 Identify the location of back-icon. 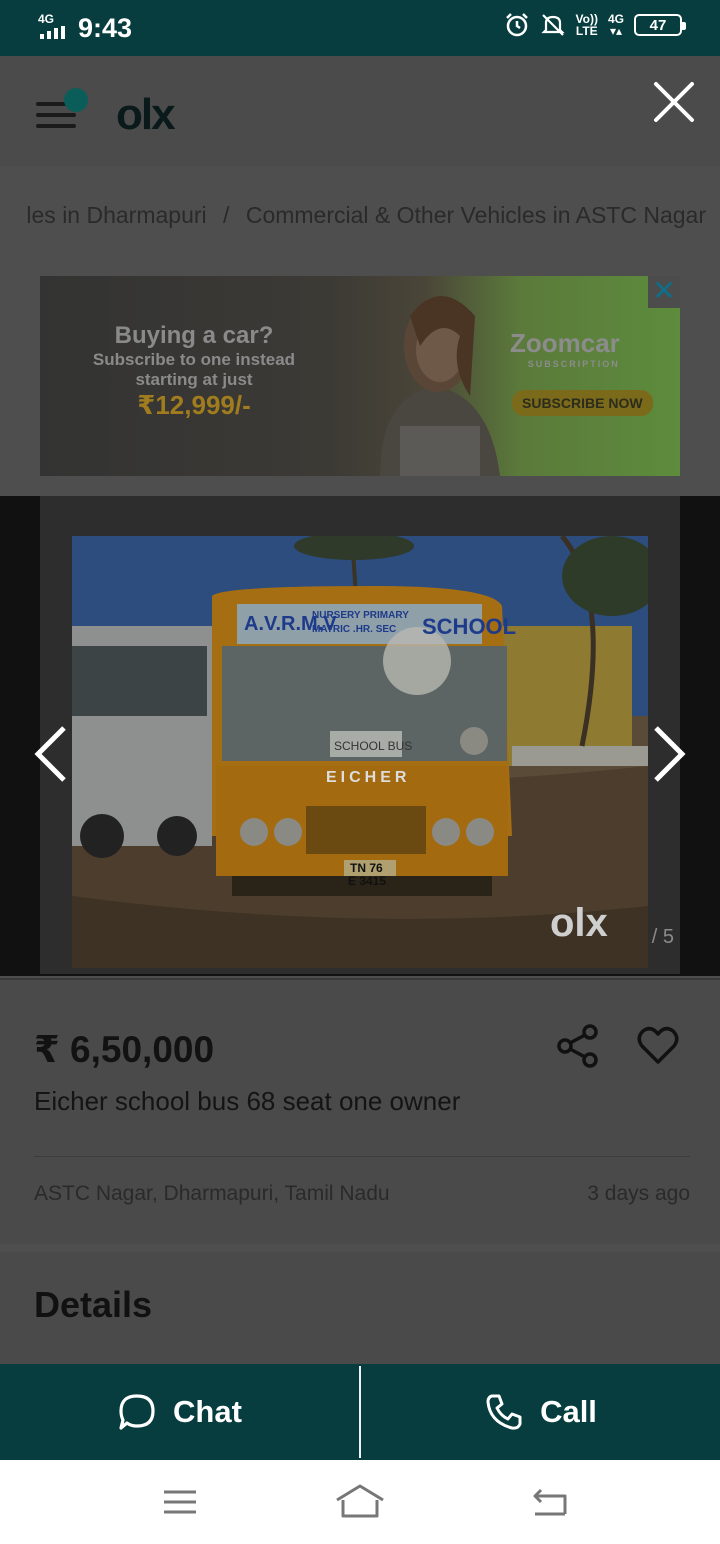
(550, 1502).